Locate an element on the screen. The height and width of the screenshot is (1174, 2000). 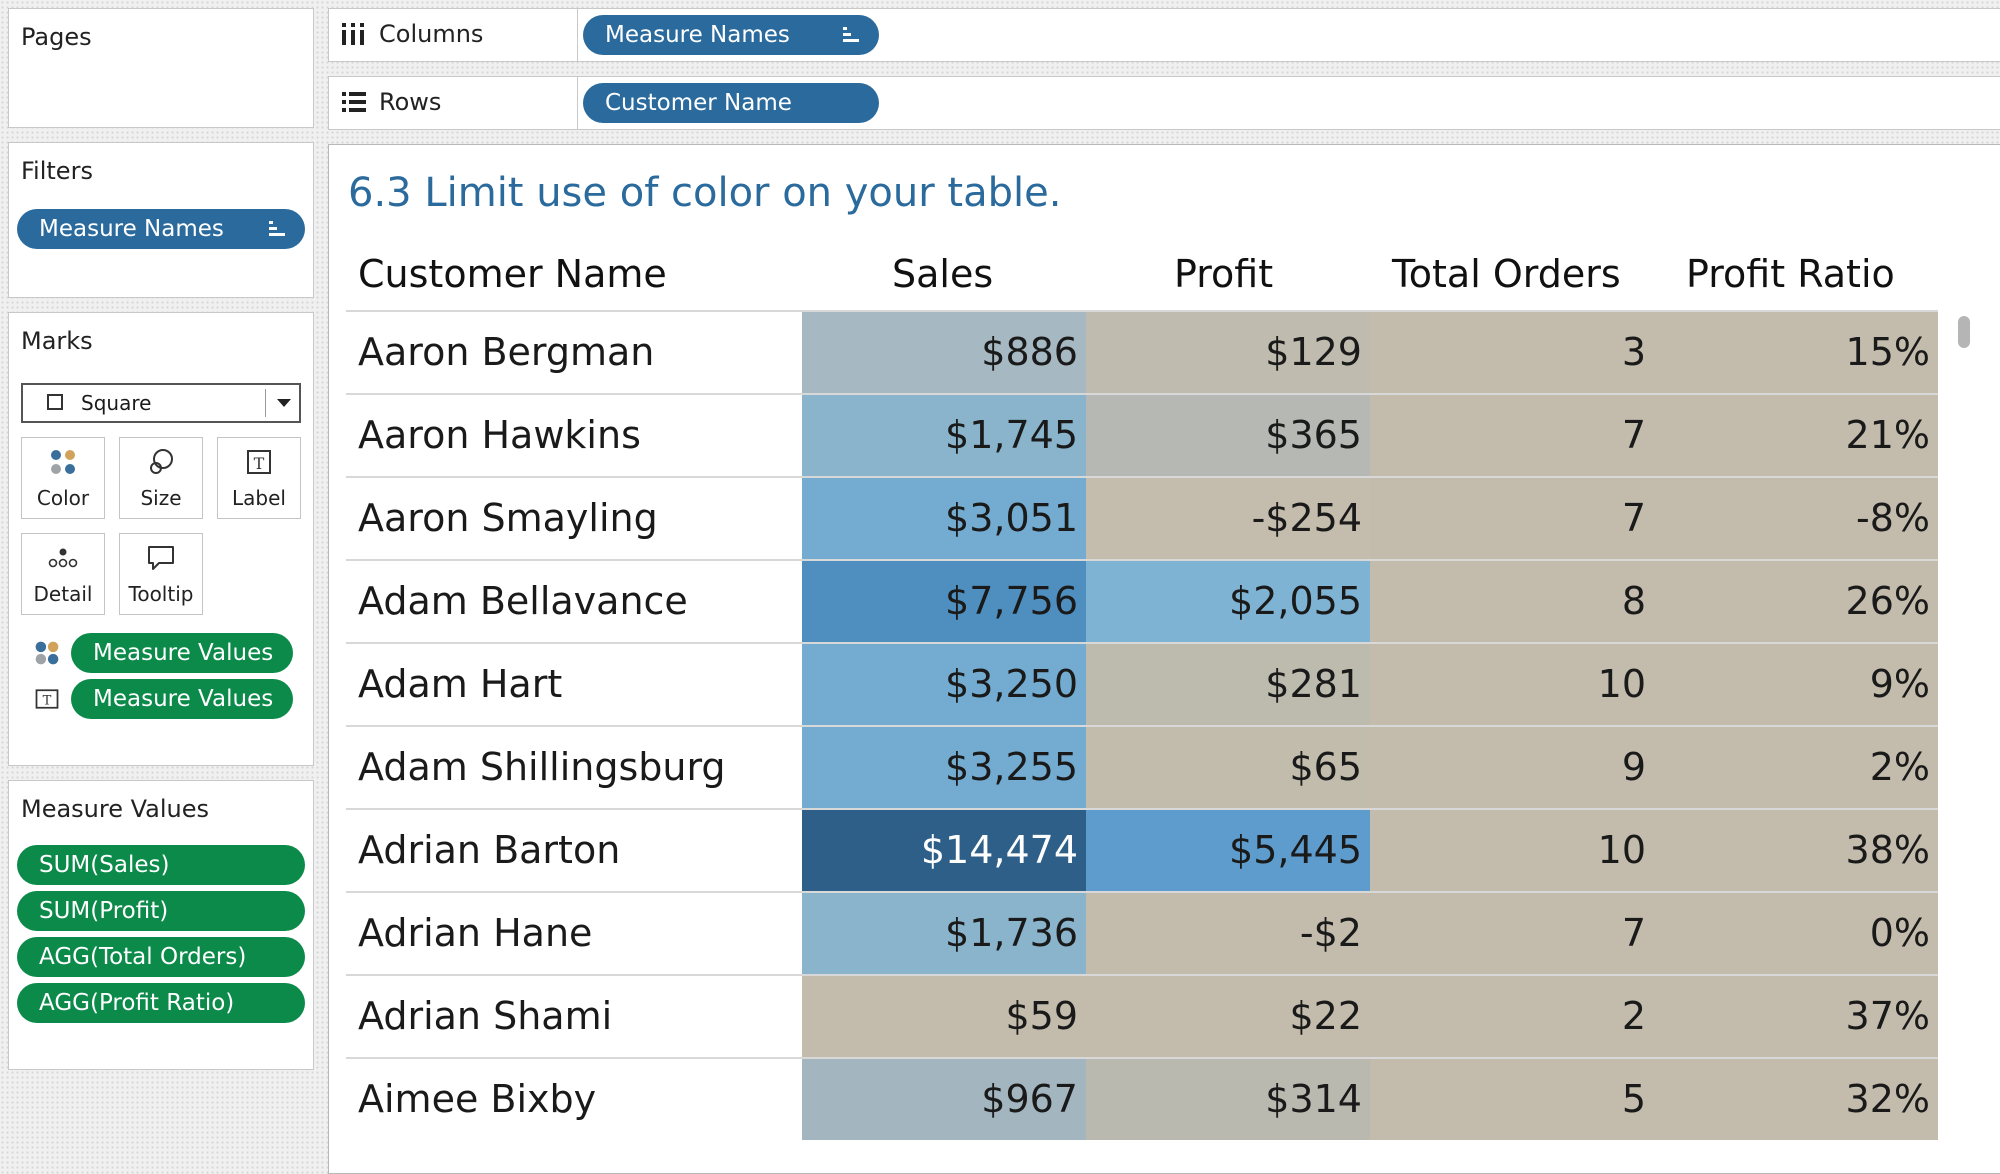
measure-pill-profit: SUM(Profit) is located at coordinates (161, 911).